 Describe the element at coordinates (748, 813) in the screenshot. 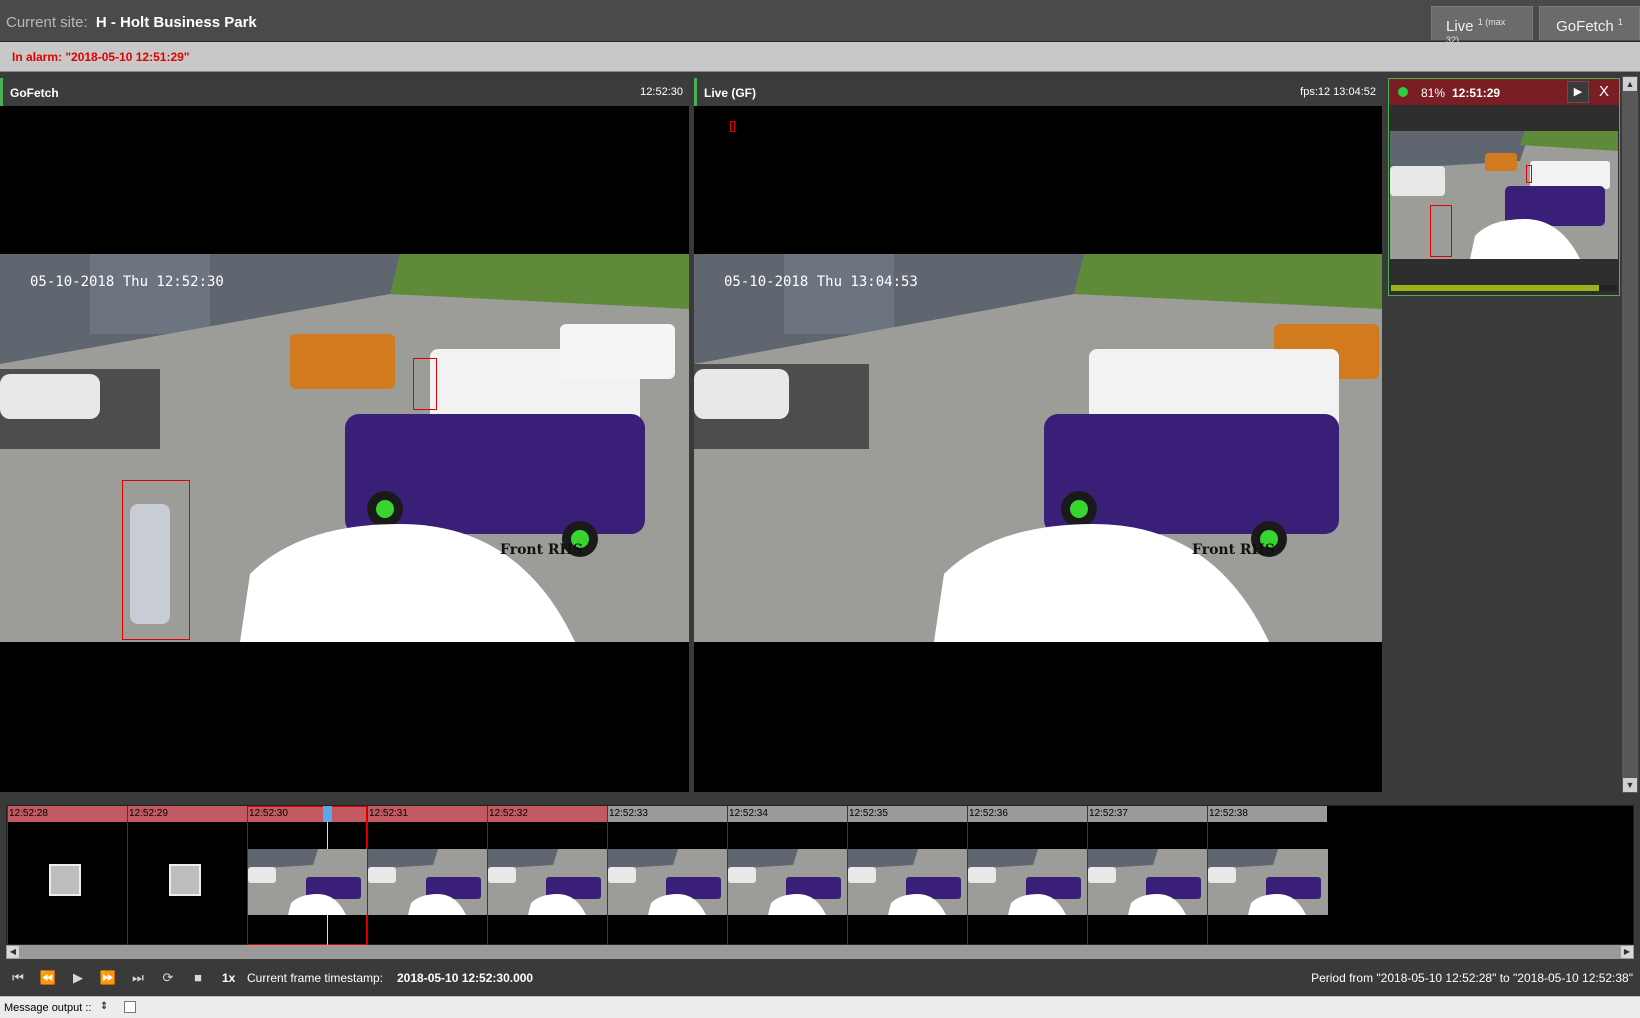

I see `timeline-time-label: 12:52:34` at that location.